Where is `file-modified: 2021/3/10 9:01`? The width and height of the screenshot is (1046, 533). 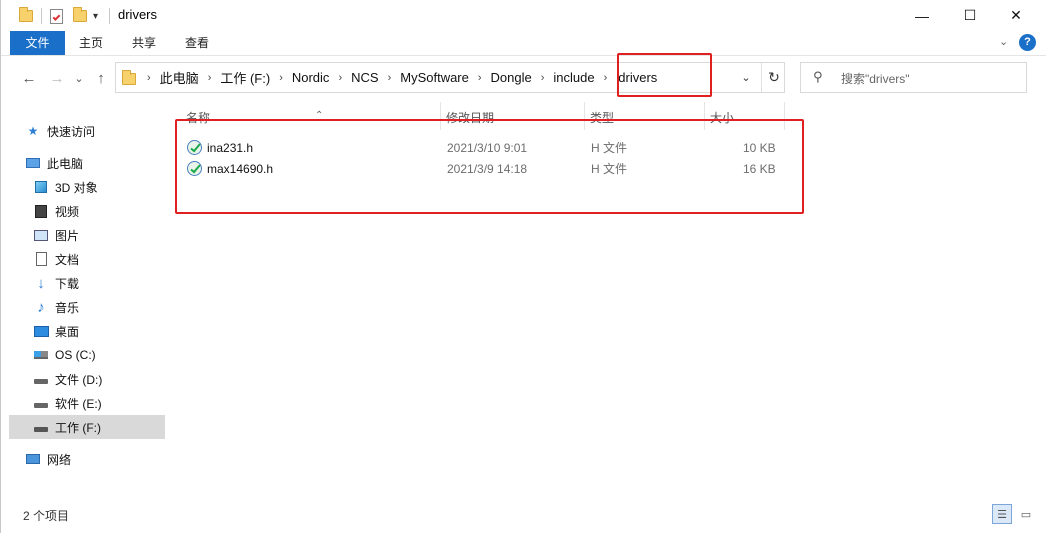 file-modified: 2021/3/10 9:01 is located at coordinates (487, 147).